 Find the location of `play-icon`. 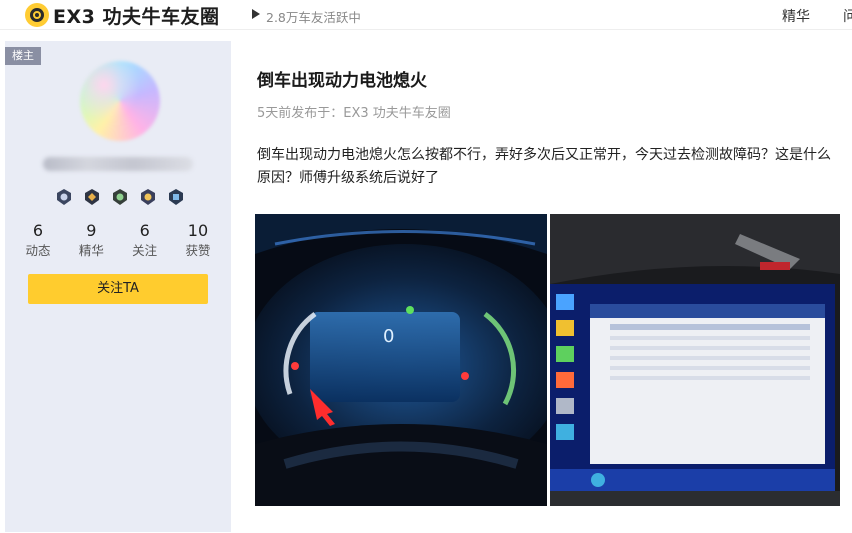

play-icon is located at coordinates (256, 14).